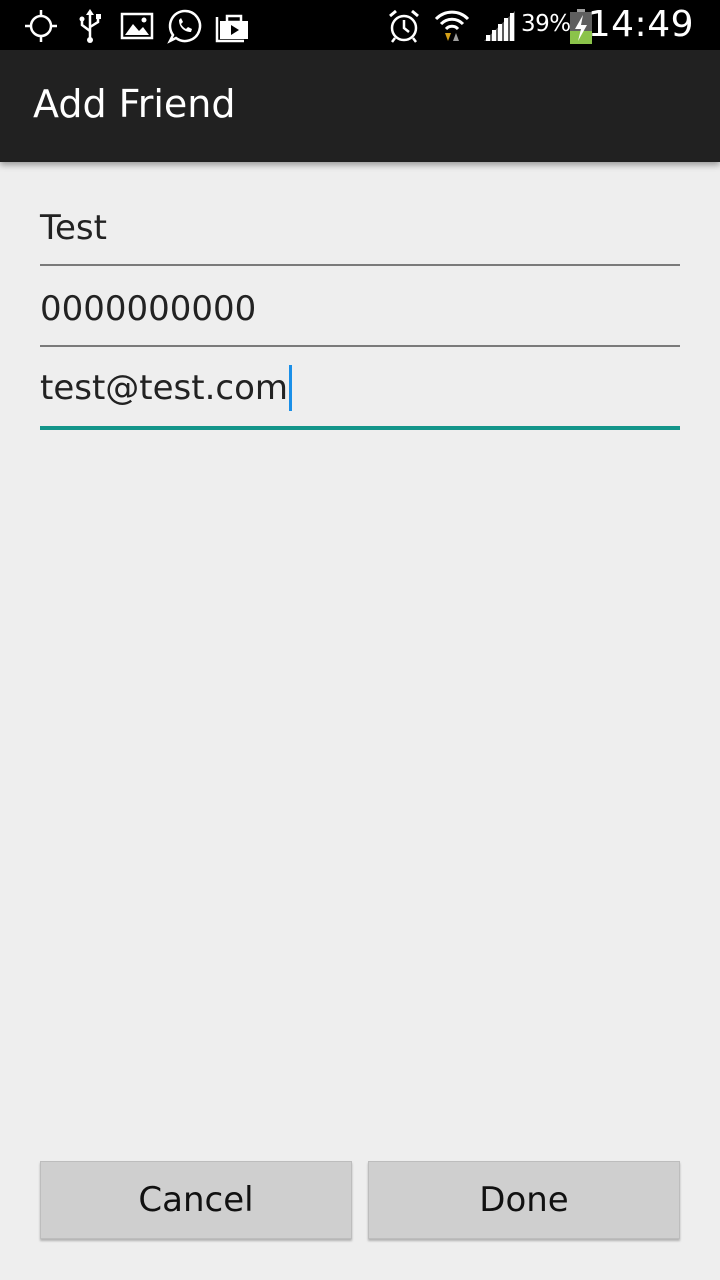 This screenshot has width=720, height=1280. I want to click on battery-percent: 39%, so click(546, 24).